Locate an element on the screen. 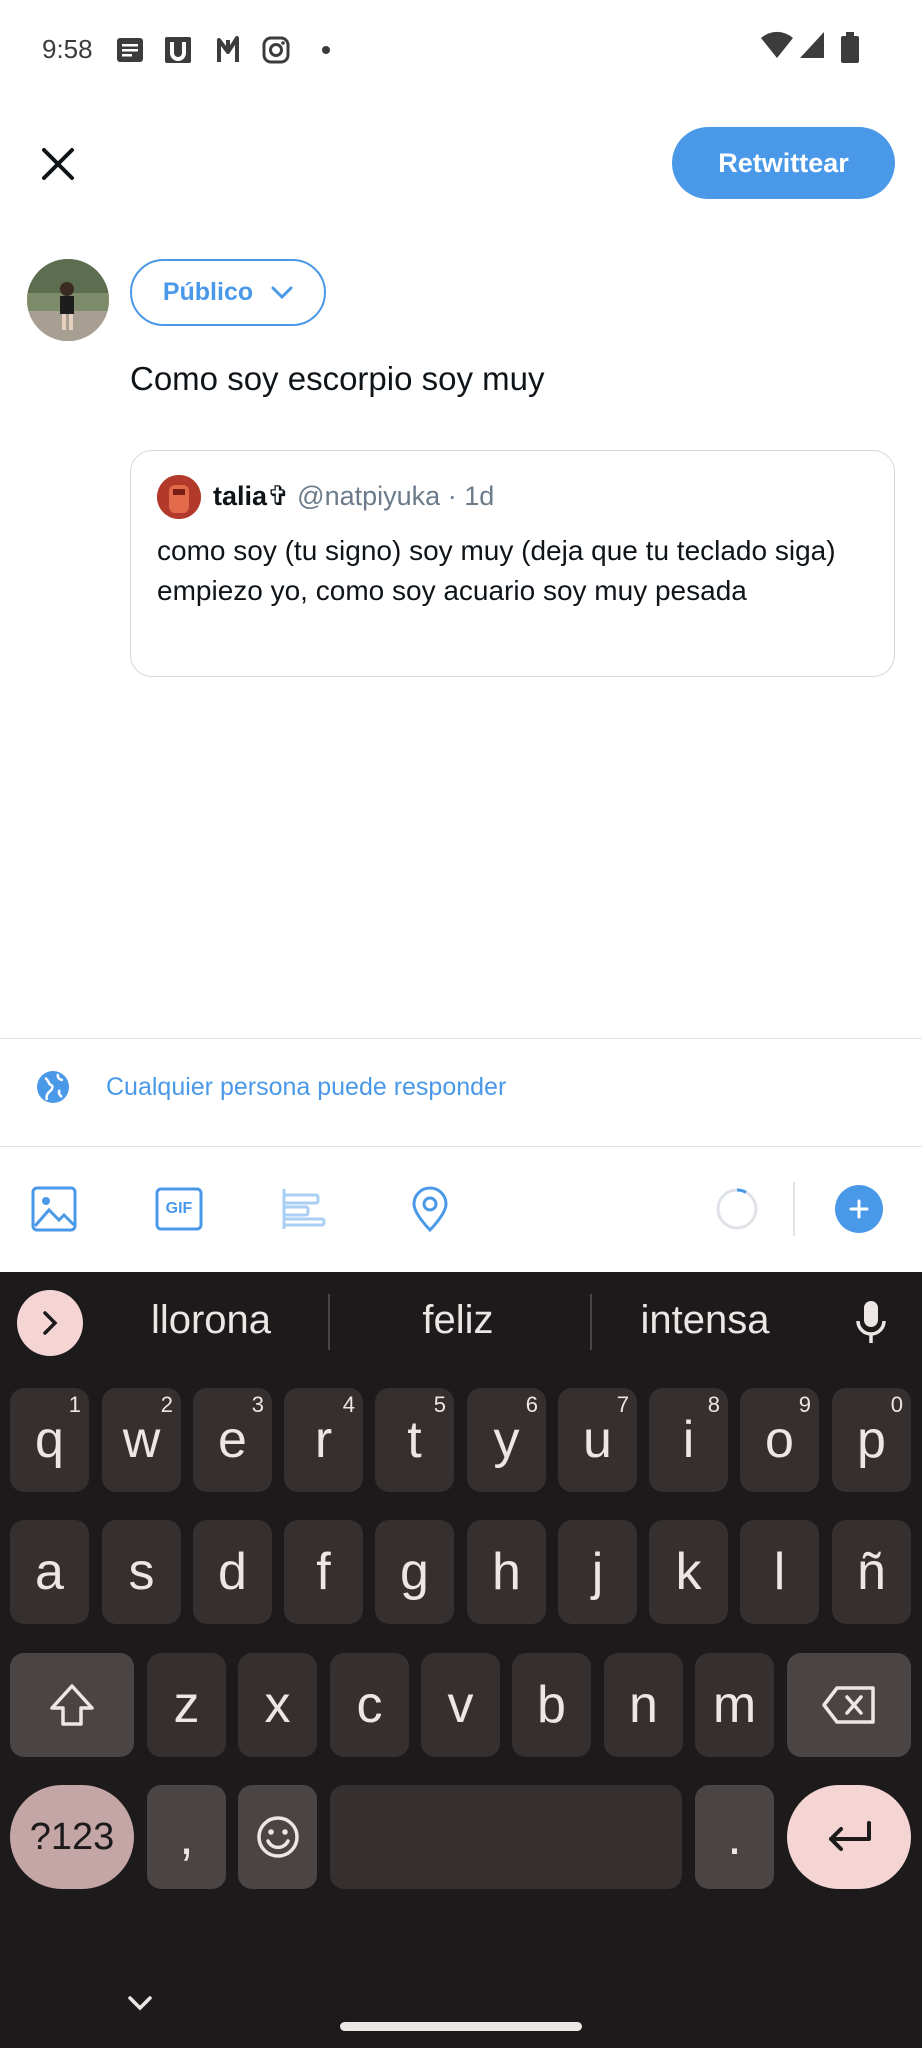 The width and height of the screenshot is (922, 2048). key-hint: 8 is located at coordinates (713, 1404).